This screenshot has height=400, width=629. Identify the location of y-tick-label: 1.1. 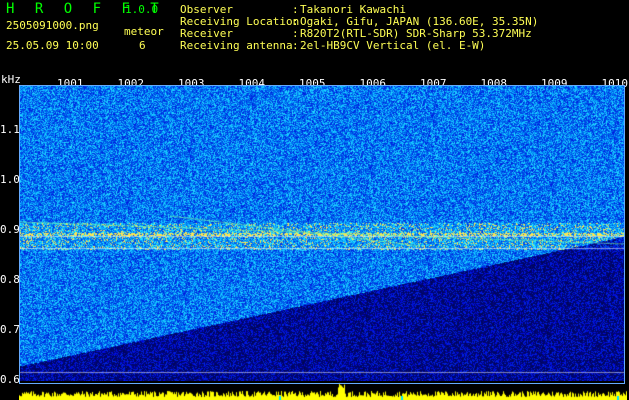
(10, 129).